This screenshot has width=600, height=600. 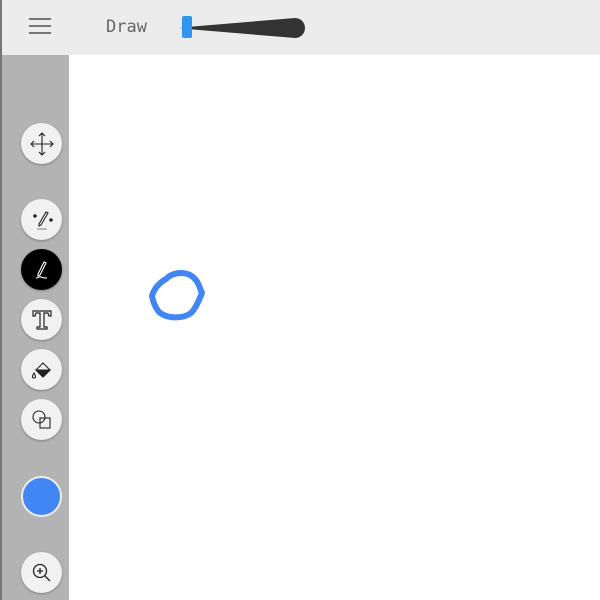 I want to click on move-arrows-icon, so click(x=41, y=143).